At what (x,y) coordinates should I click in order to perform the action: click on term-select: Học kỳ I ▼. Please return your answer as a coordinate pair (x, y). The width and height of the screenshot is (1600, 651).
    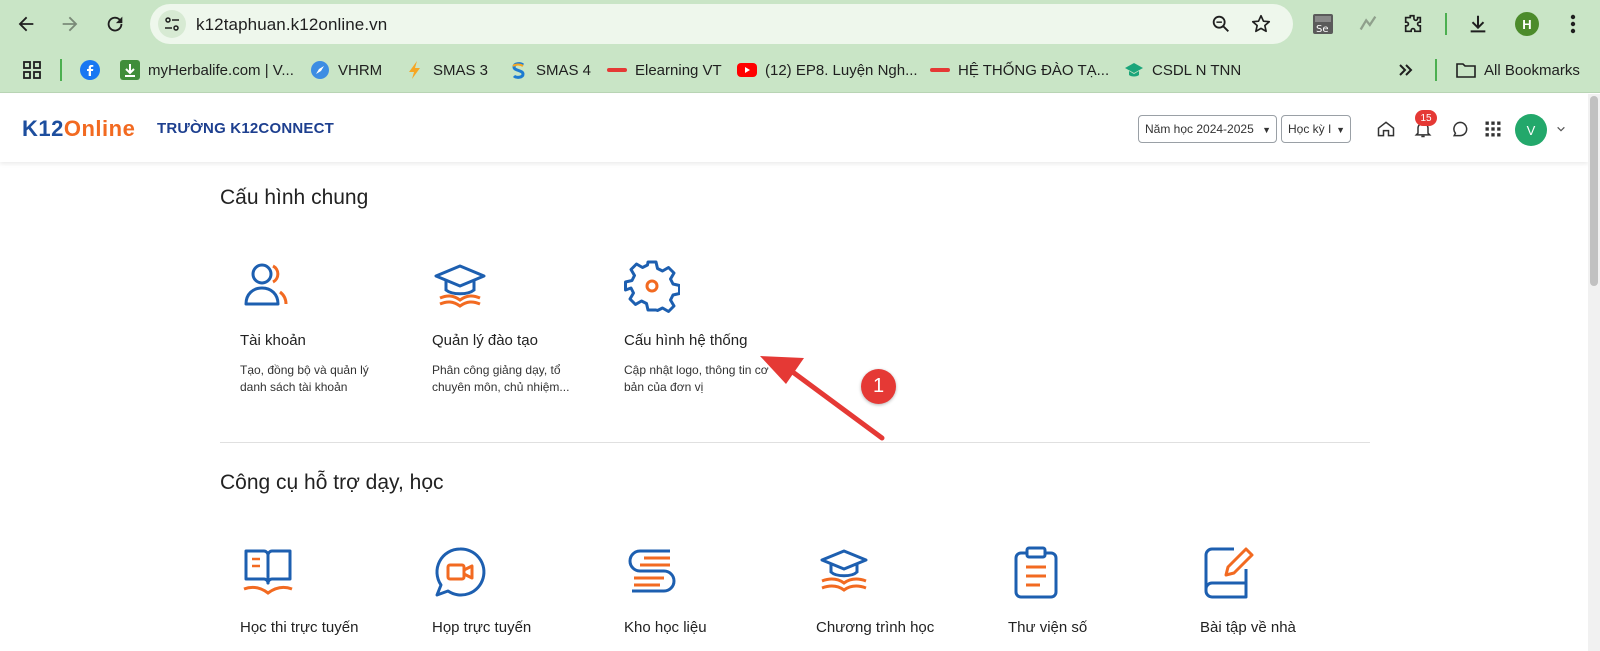
    Looking at the image, I should click on (1316, 129).